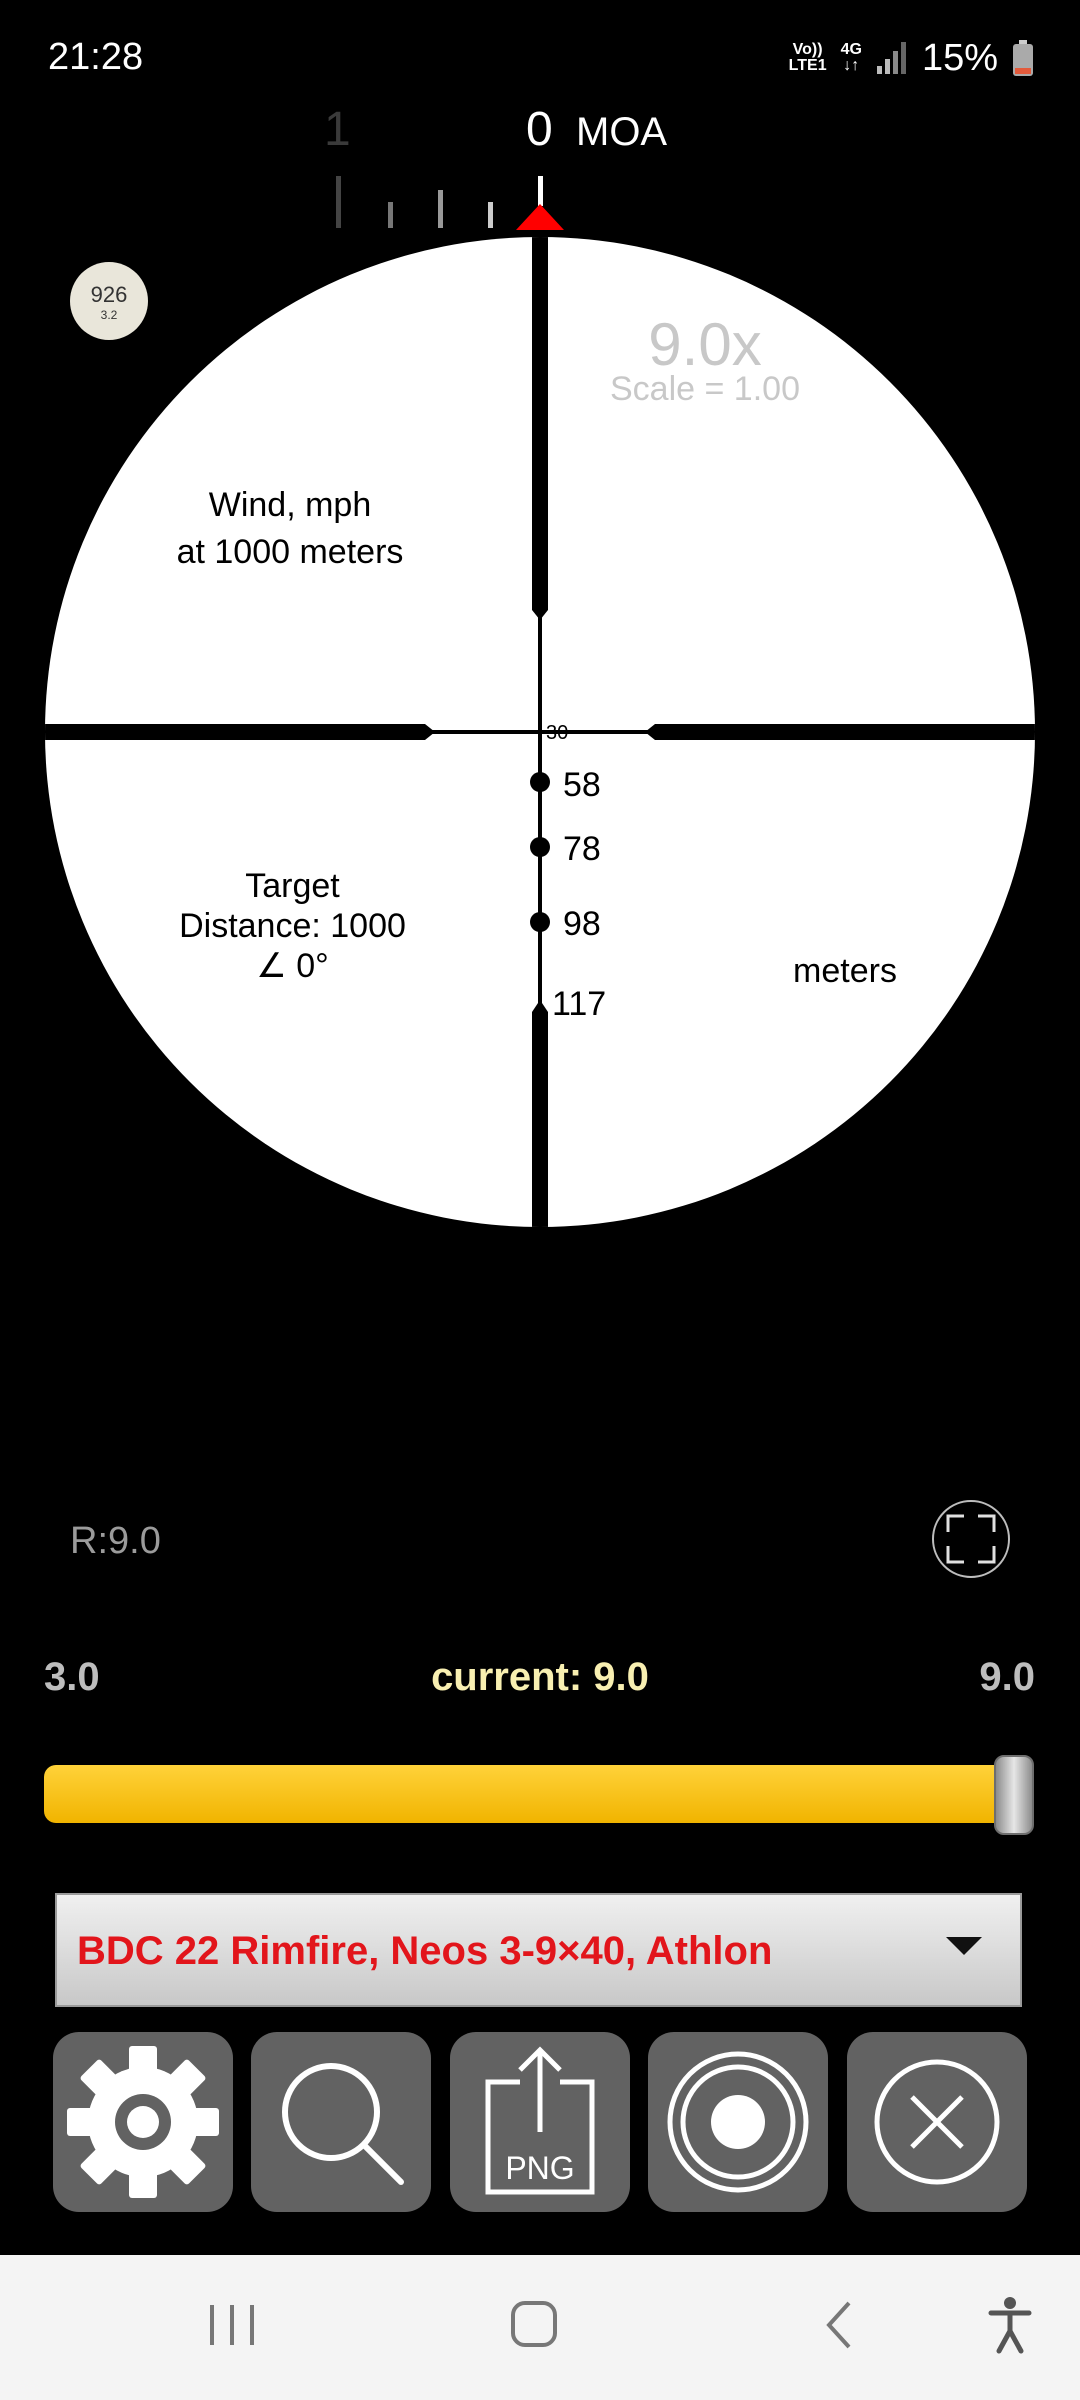 The image size is (1080, 2400). I want to click on dropdown-arrow-icon, so click(964, 1946).